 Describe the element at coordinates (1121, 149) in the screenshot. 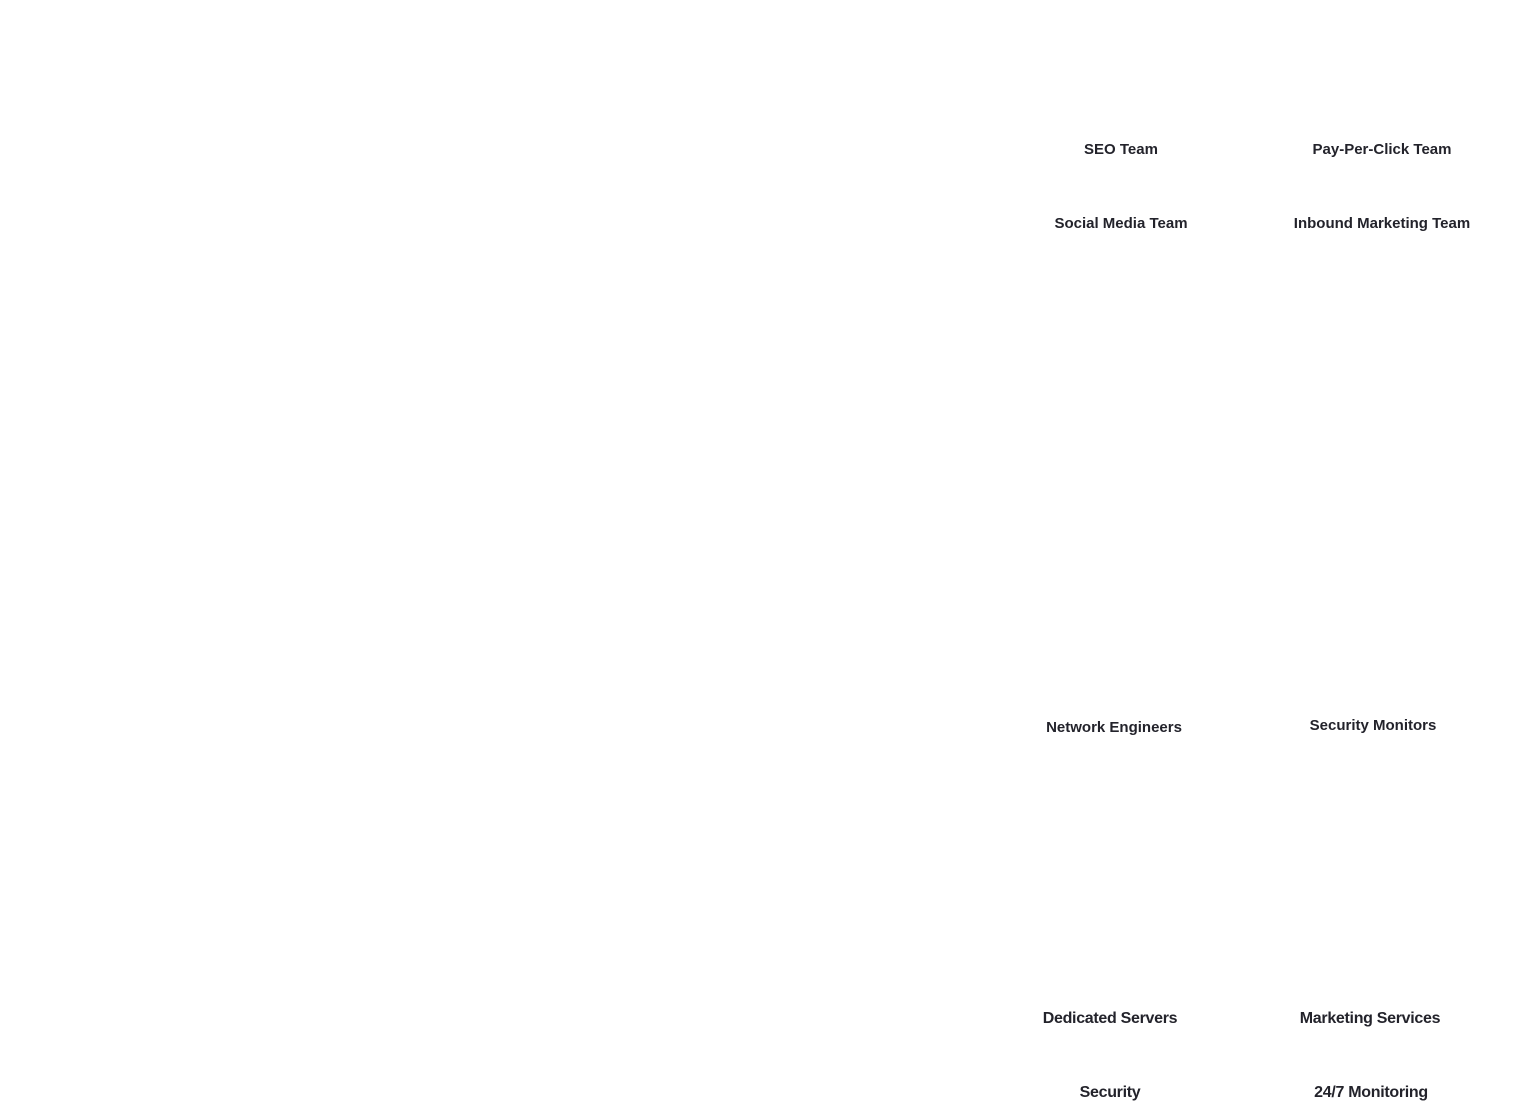

I see `team-label-seo: SEO Team` at that location.